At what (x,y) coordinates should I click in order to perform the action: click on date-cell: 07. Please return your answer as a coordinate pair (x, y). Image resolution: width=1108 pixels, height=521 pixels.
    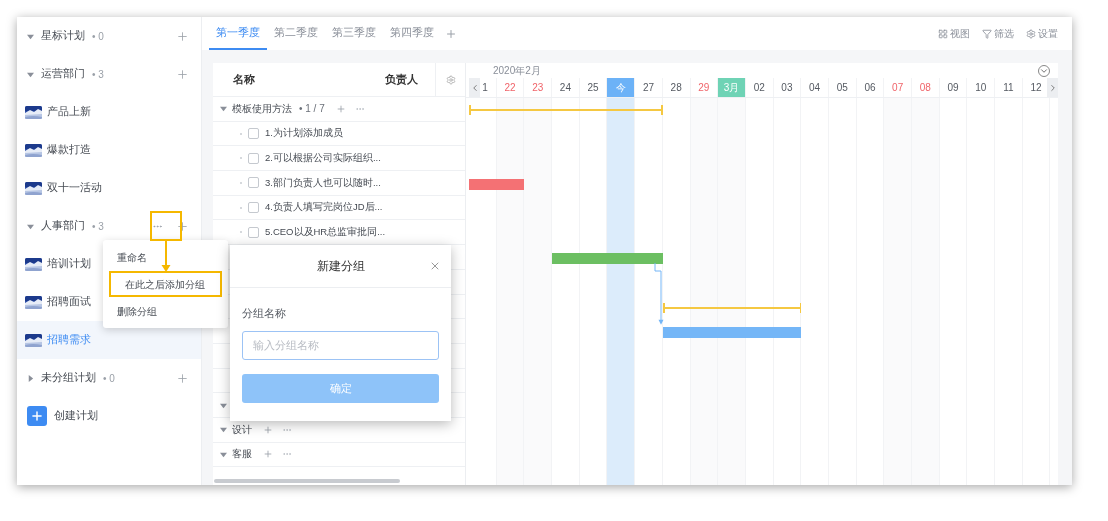
    Looking at the image, I should click on (898, 87).